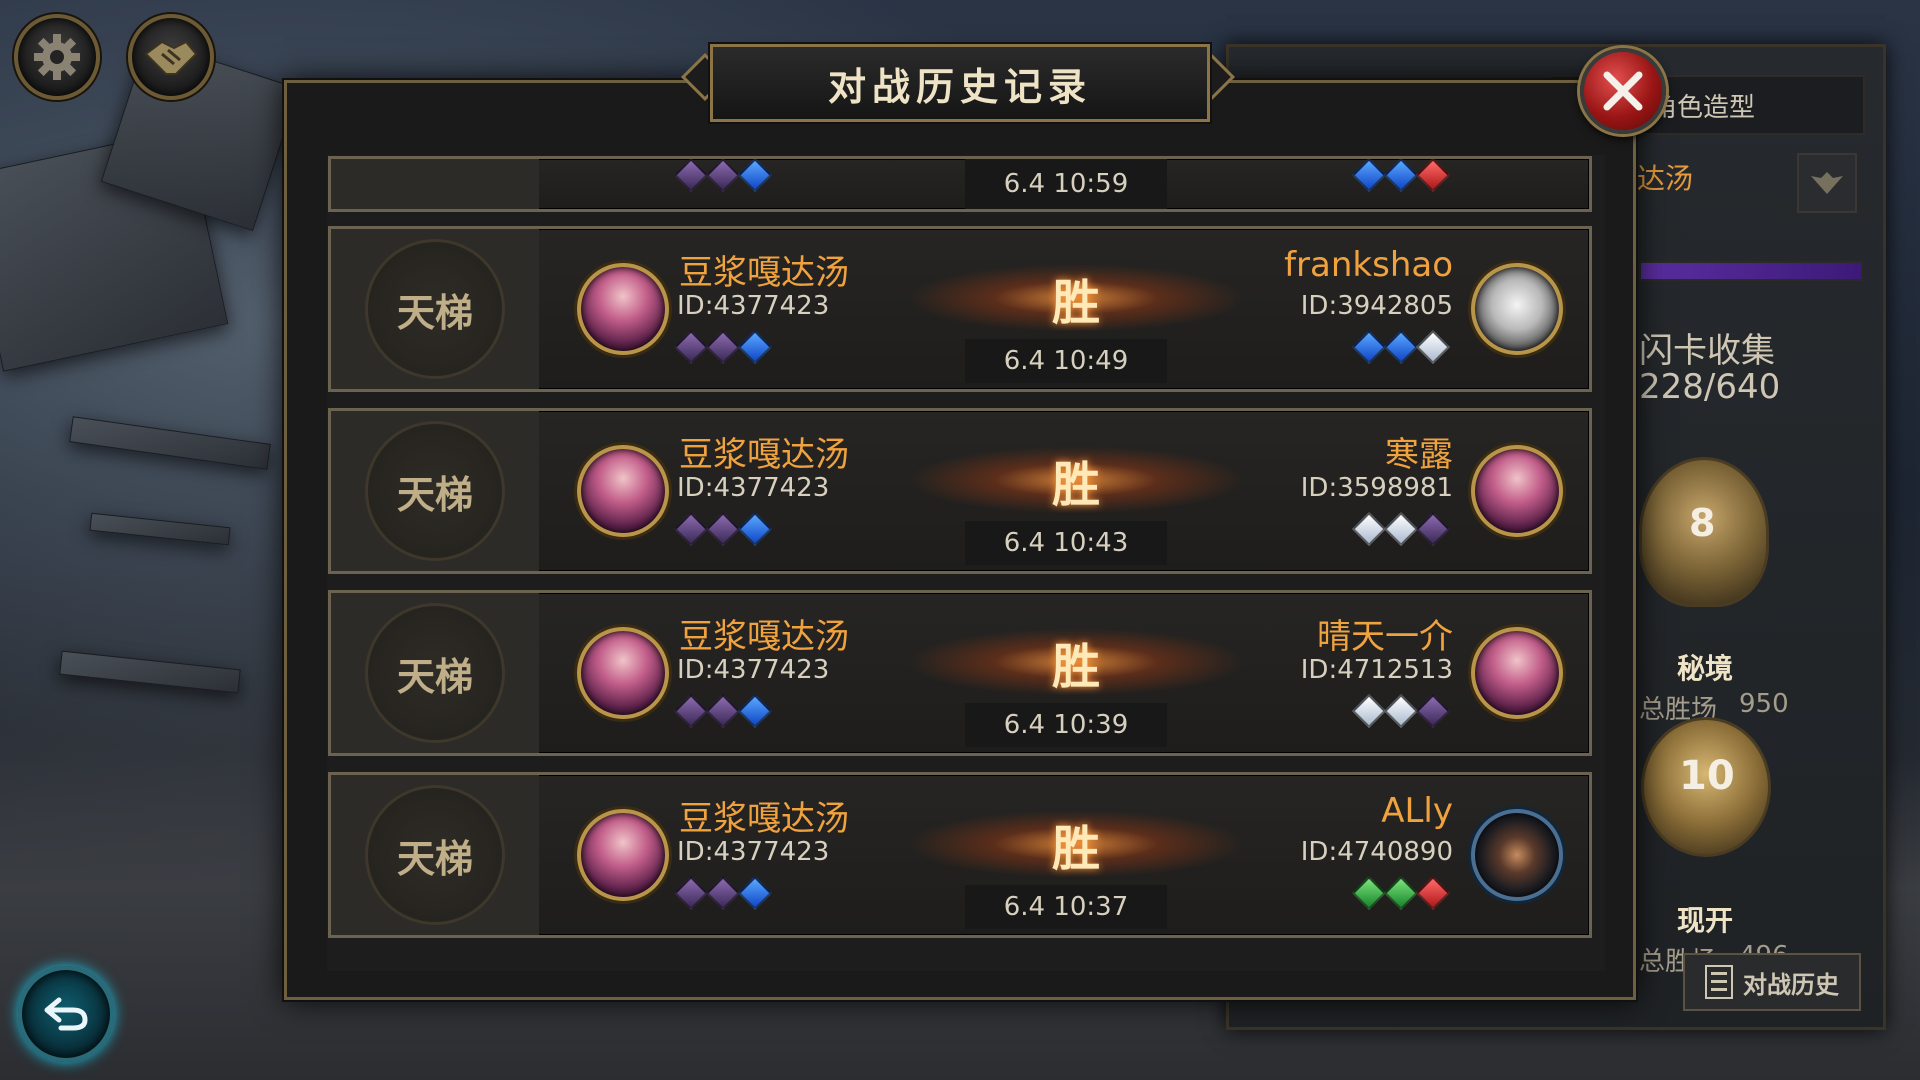  I want to click on dialog-title-plate: 对战历史记录, so click(960, 83).